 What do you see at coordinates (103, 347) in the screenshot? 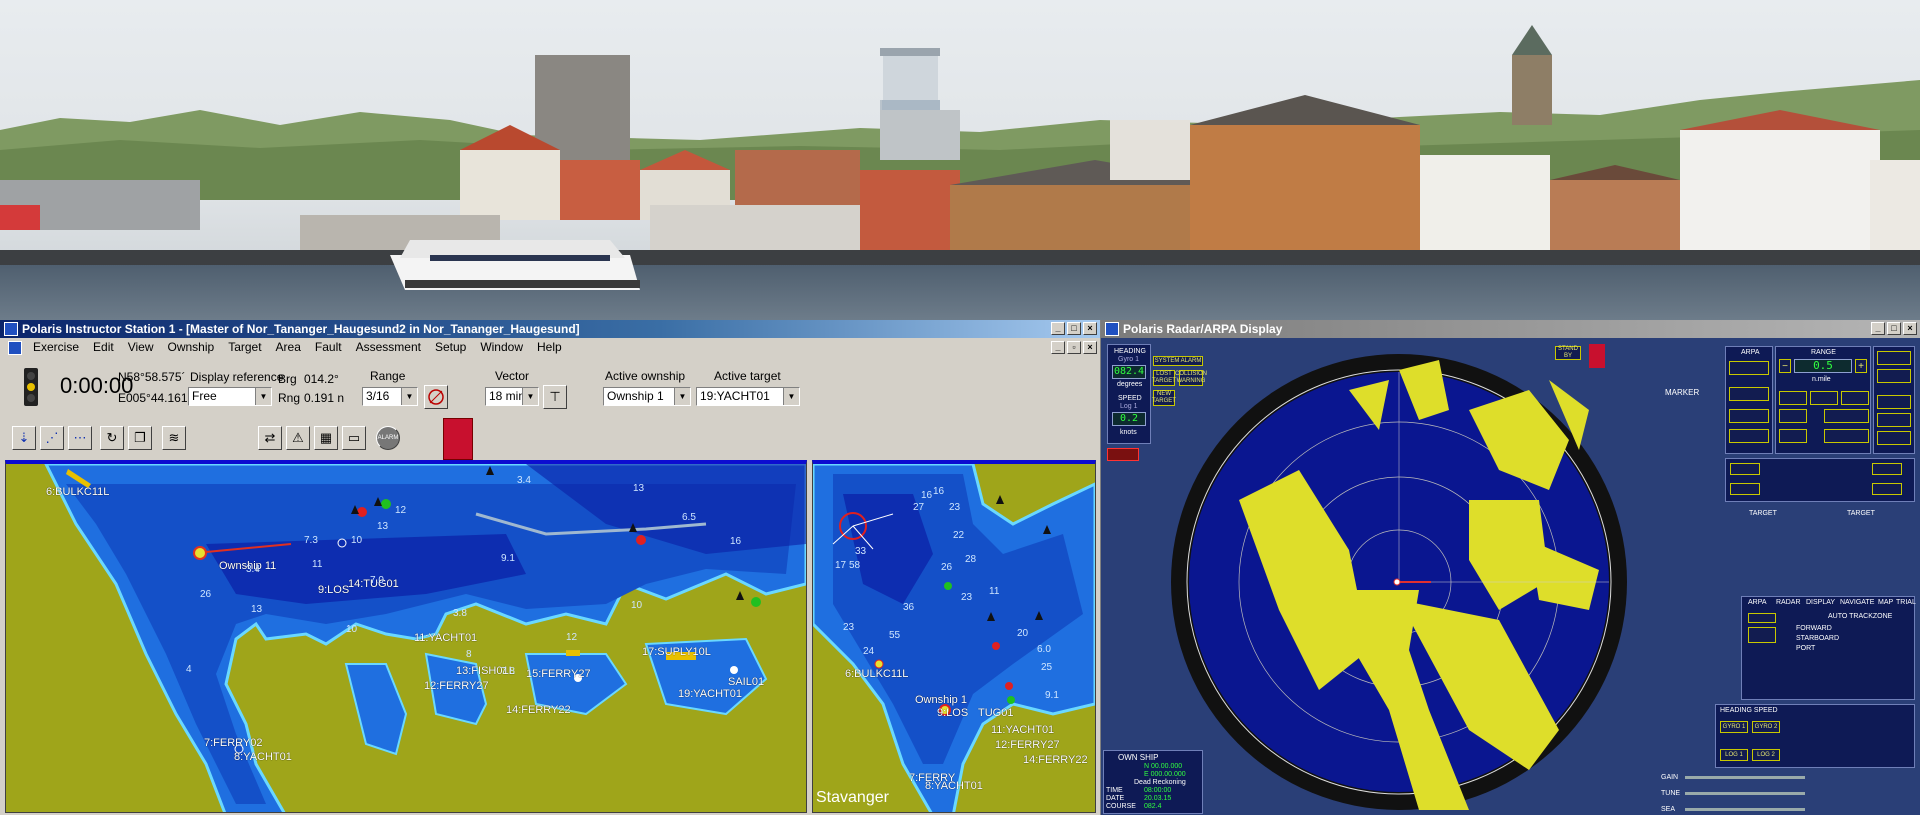
I see `menu-edit: Edit` at bounding box center [103, 347].